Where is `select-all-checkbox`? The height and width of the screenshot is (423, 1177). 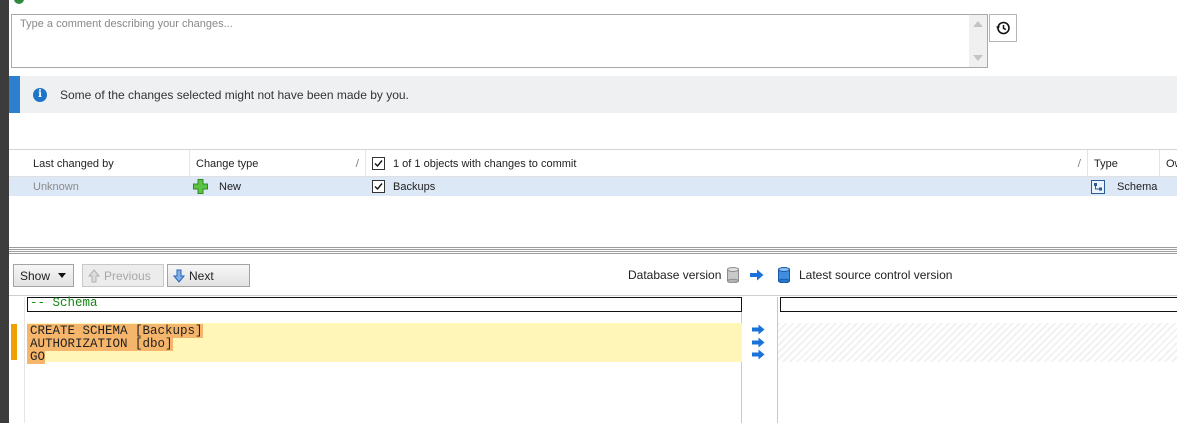
select-all-checkbox is located at coordinates (378, 163).